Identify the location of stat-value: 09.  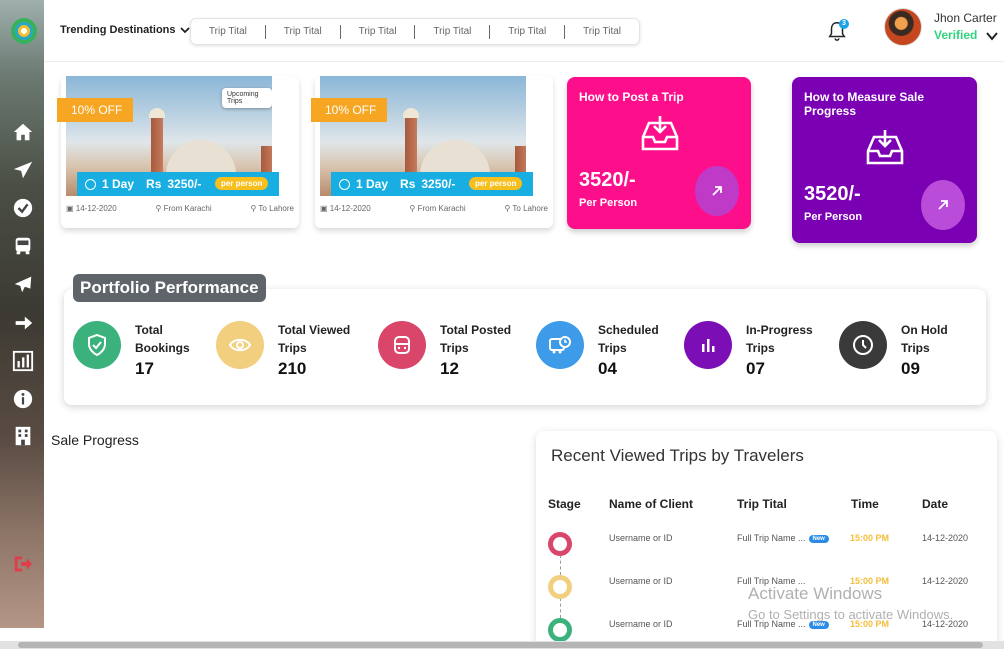
(910, 368).